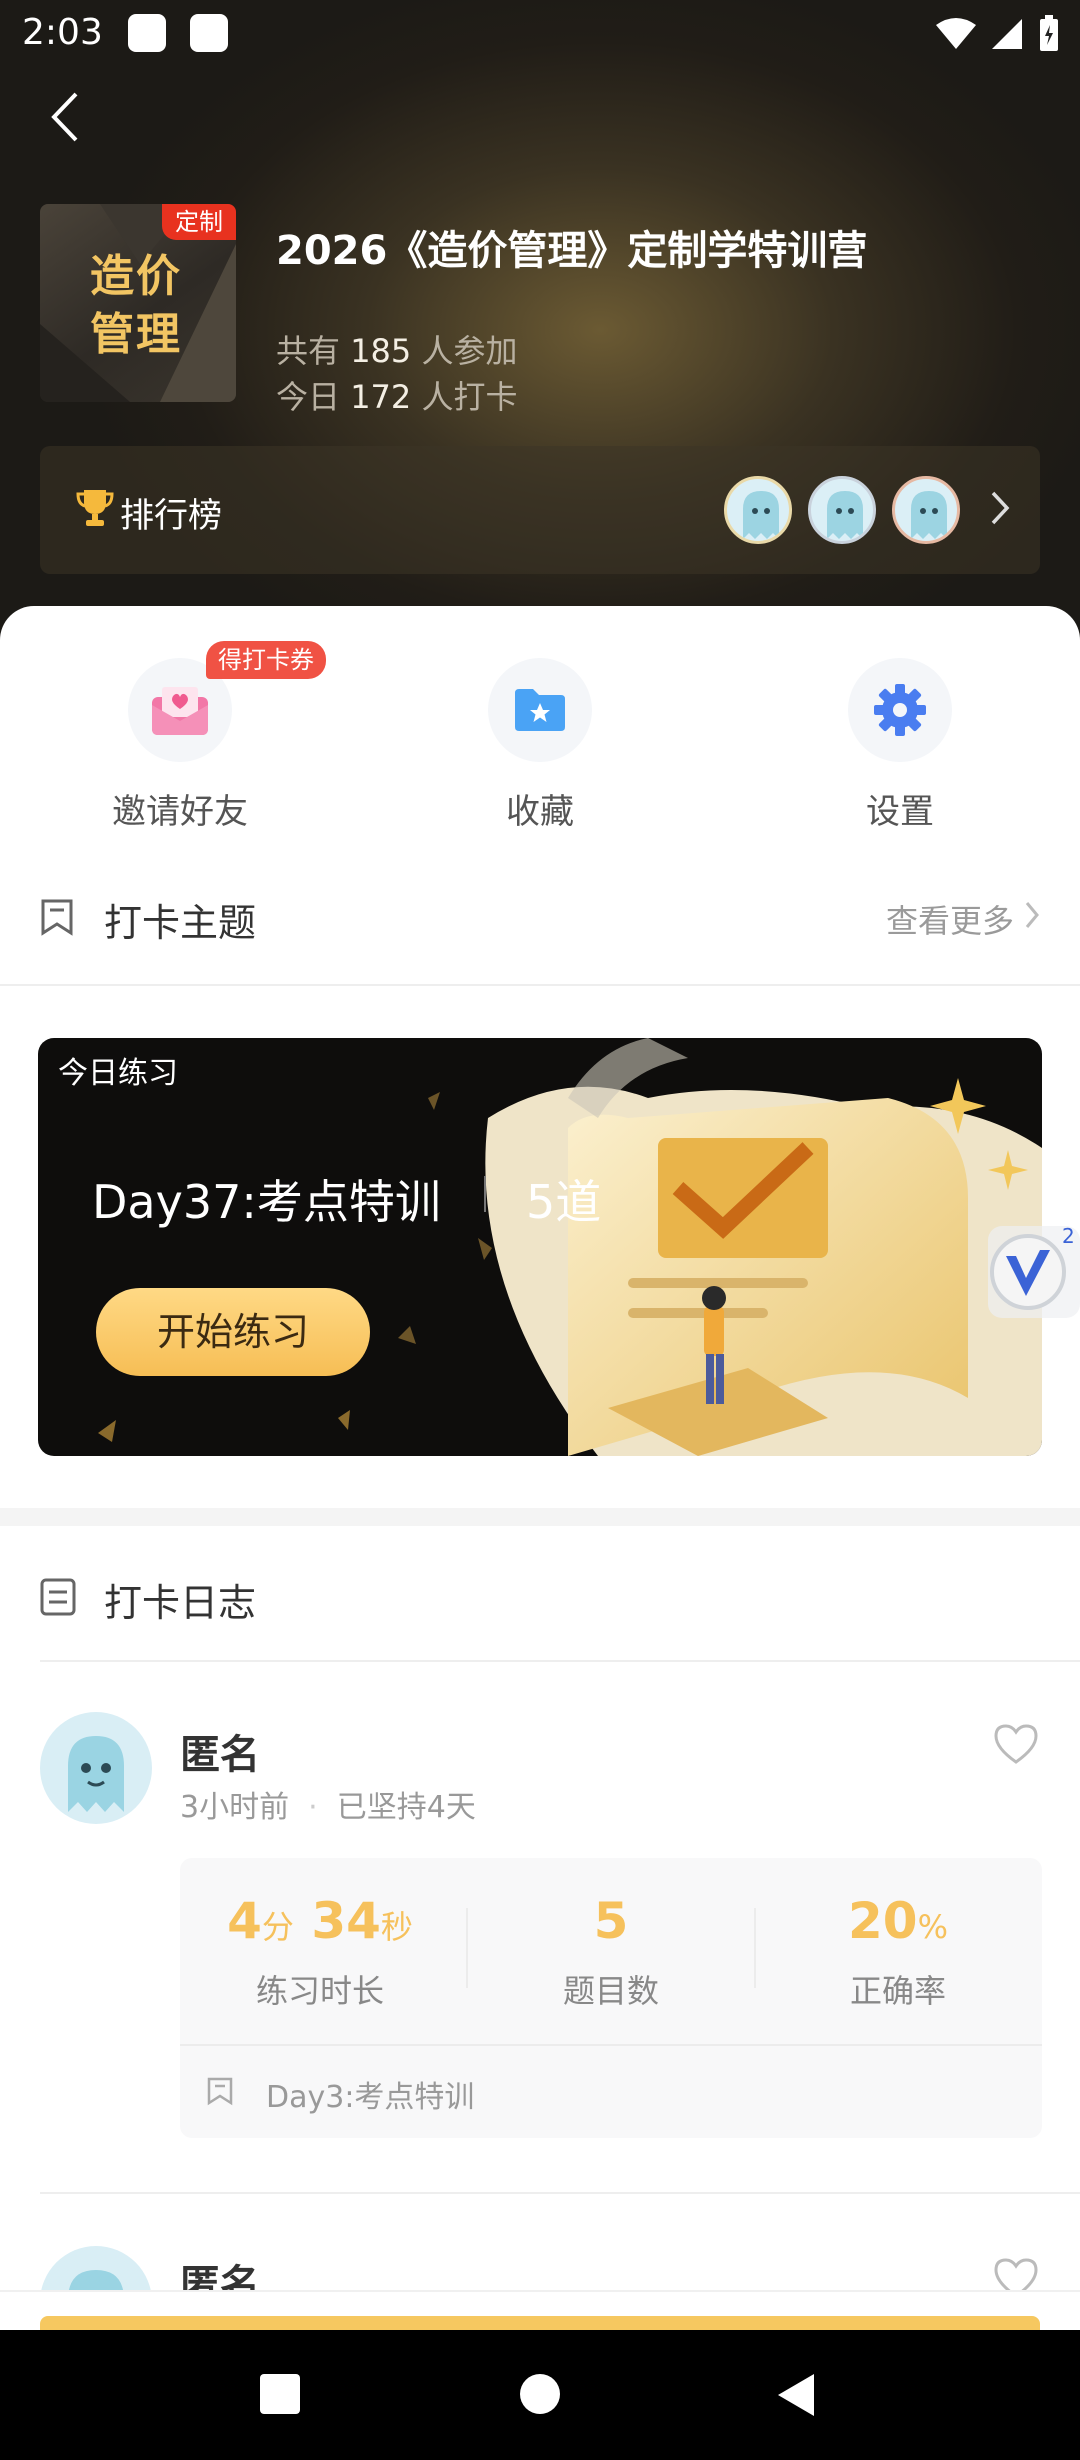 The height and width of the screenshot is (2460, 1080). Describe the element at coordinates (900, 710) in the screenshot. I see `gear-icon` at that location.